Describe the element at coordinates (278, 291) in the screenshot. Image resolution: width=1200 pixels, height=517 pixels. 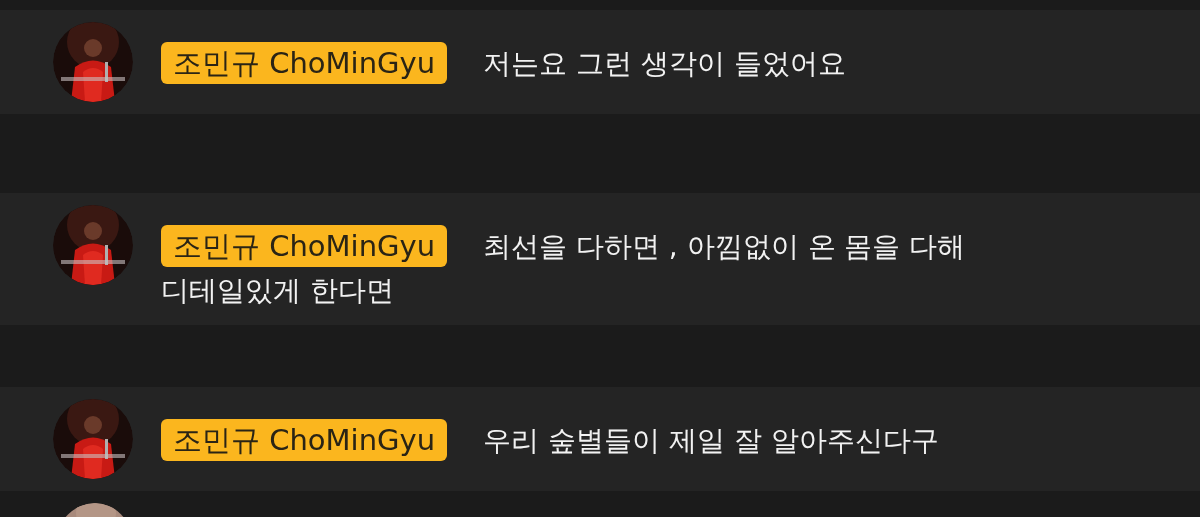
I see `message-text: 디테일있게 한다면` at that location.